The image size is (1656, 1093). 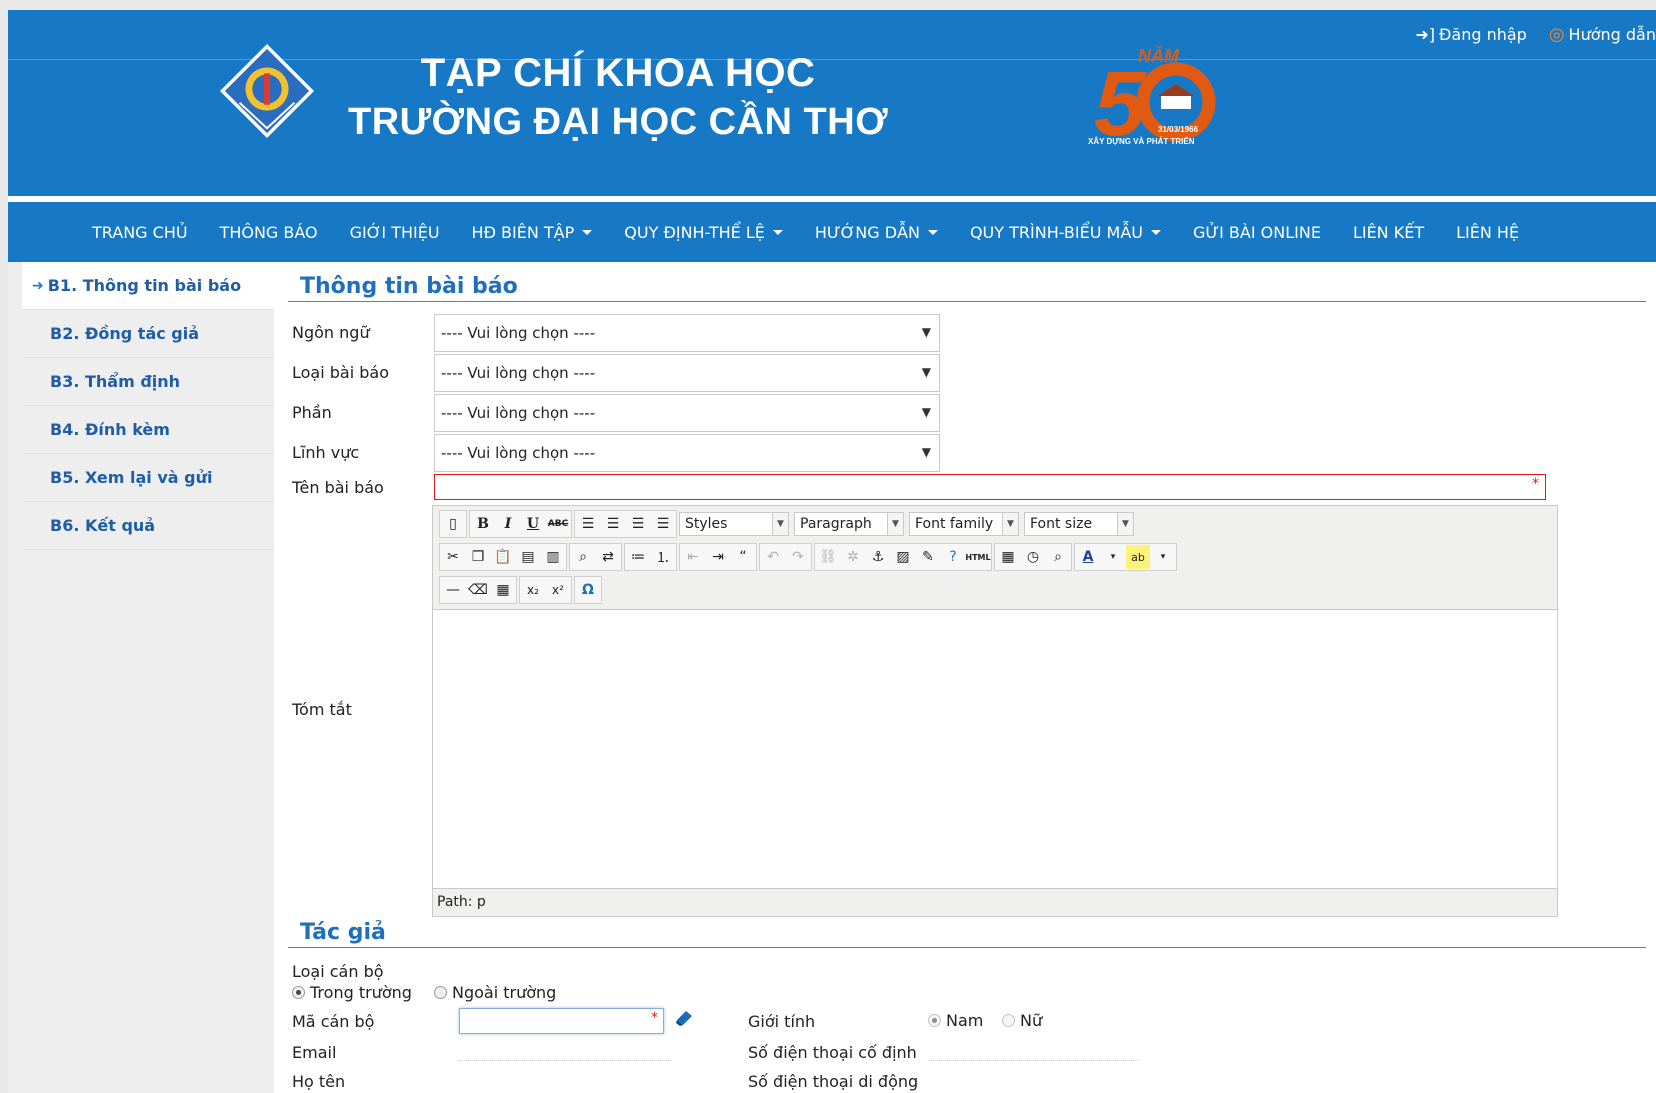 What do you see at coordinates (1058, 557) in the screenshot?
I see `preview-icon: ⌕` at bounding box center [1058, 557].